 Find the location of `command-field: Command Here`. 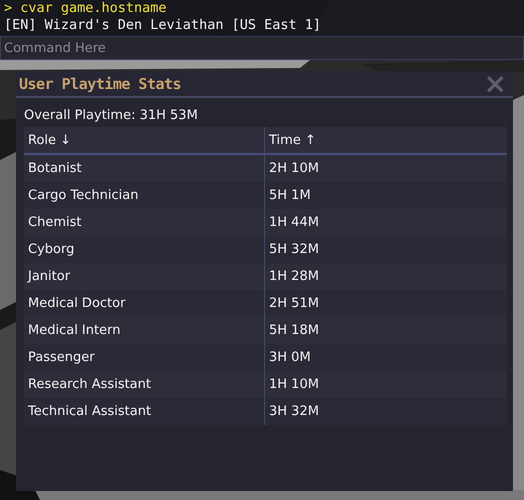

command-field: Command Here is located at coordinates (262, 48).